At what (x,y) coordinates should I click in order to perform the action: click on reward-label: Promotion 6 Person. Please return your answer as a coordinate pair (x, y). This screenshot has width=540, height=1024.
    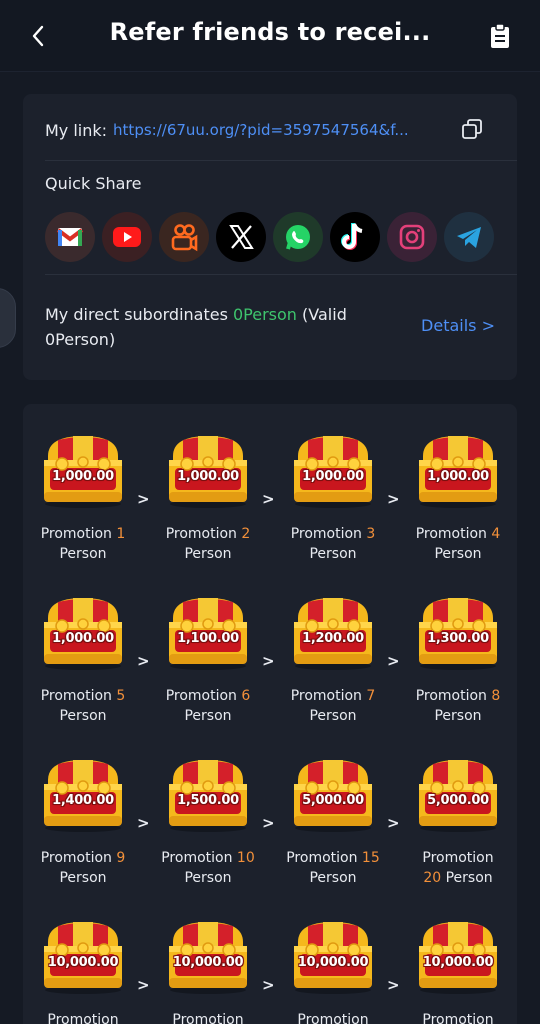
    Looking at the image, I should click on (208, 706).